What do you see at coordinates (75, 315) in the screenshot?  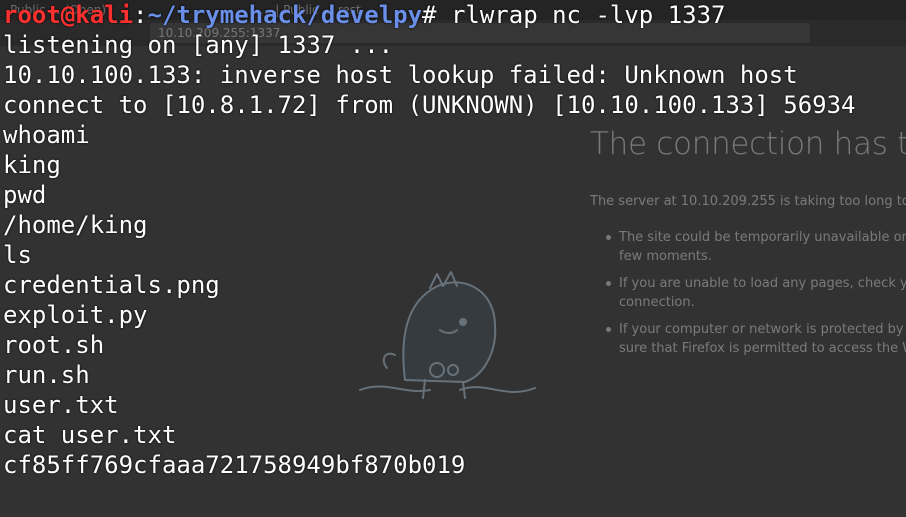 I see `terminal-output-line: exploit.py` at bounding box center [75, 315].